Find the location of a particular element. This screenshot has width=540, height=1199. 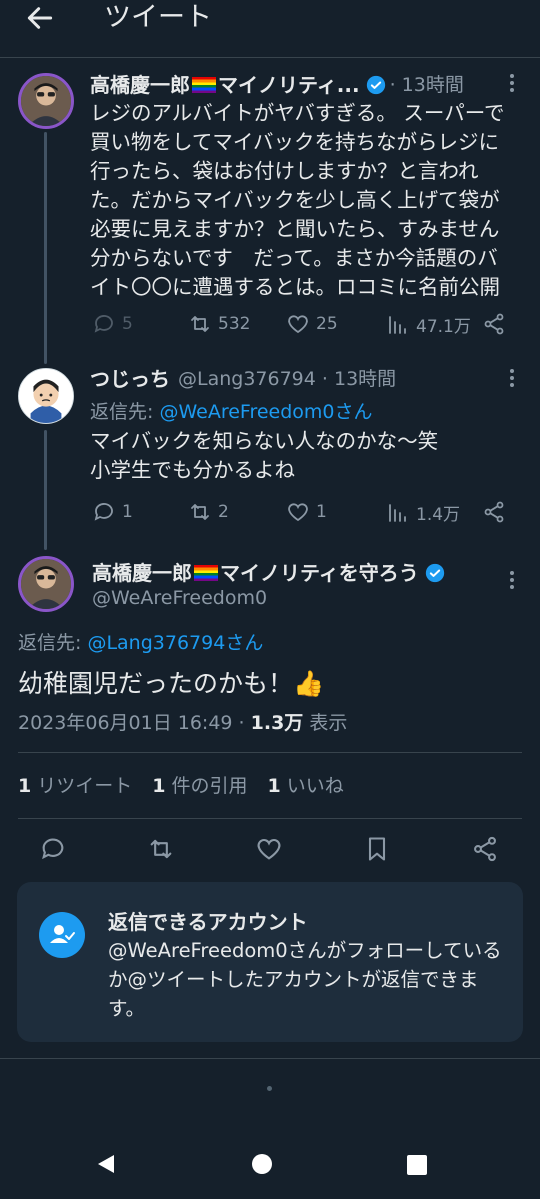

retweet-button is located at coordinates (161, 849).